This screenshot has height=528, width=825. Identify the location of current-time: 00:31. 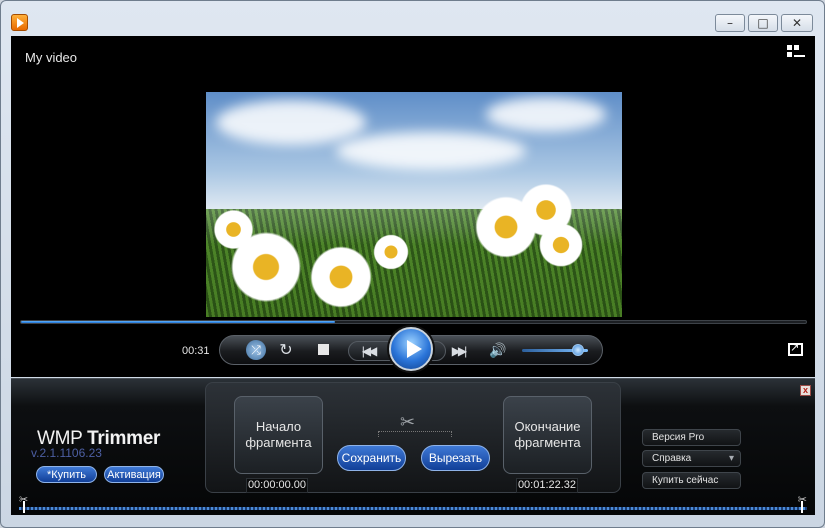
(196, 351).